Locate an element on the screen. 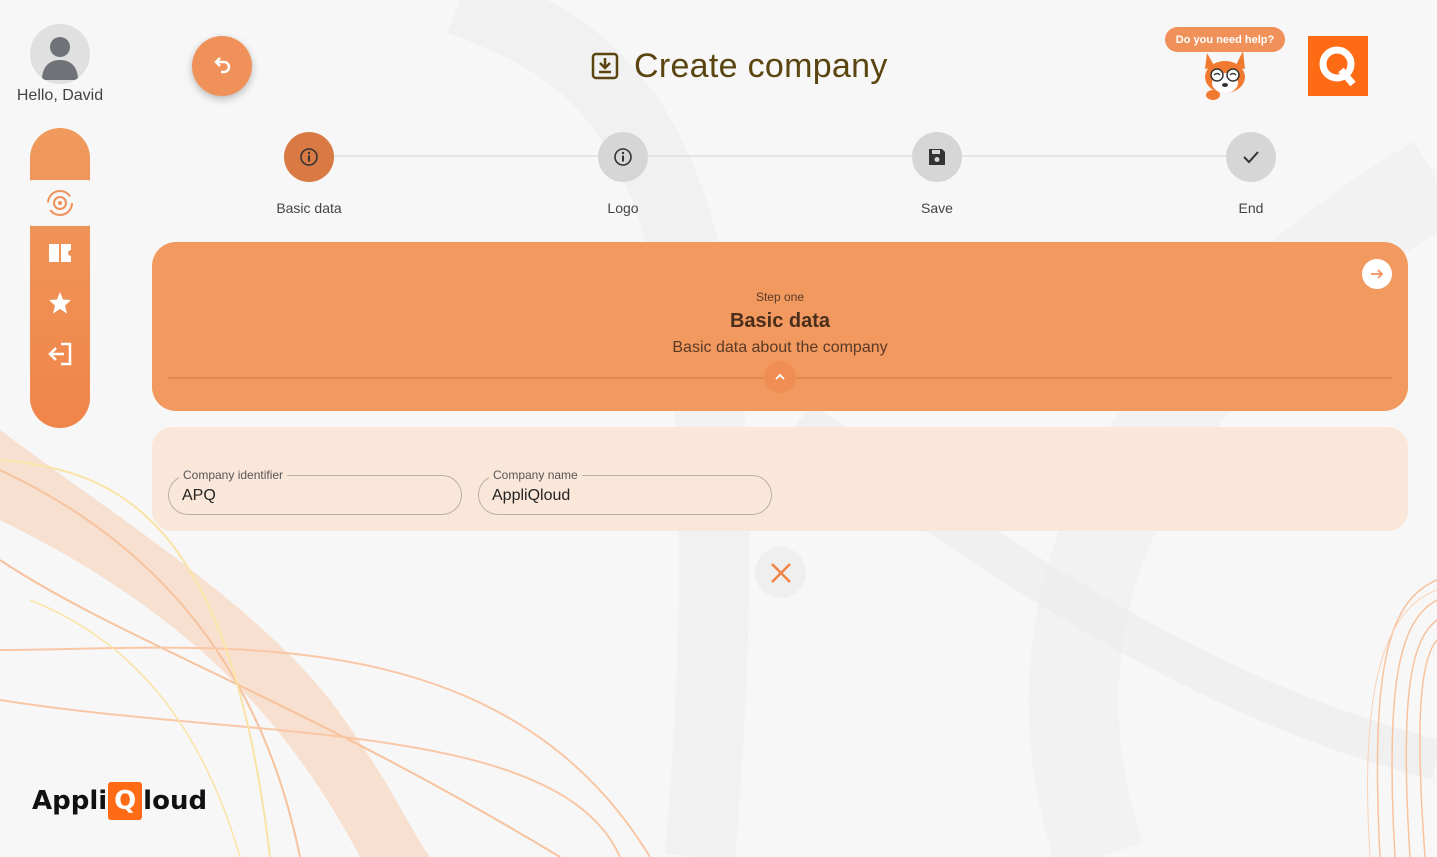 The height and width of the screenshot is (857, 1437). company-identifier-field: Company identifier is located at coordinates (315, 491).